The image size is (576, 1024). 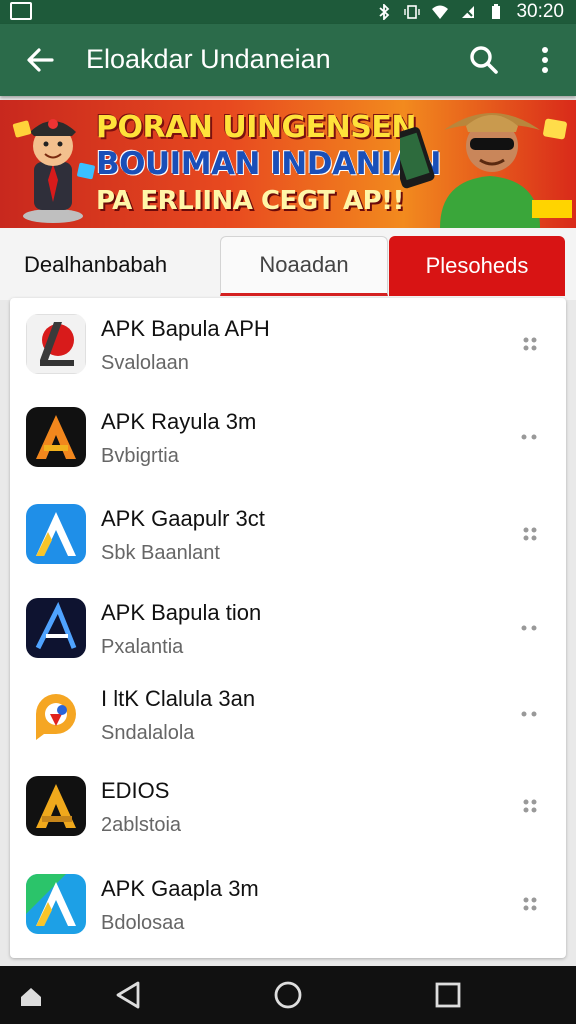 I want to click on banner-headline-3: PA ERLIINA CEGT AP!!, so click(x=250, y=201).